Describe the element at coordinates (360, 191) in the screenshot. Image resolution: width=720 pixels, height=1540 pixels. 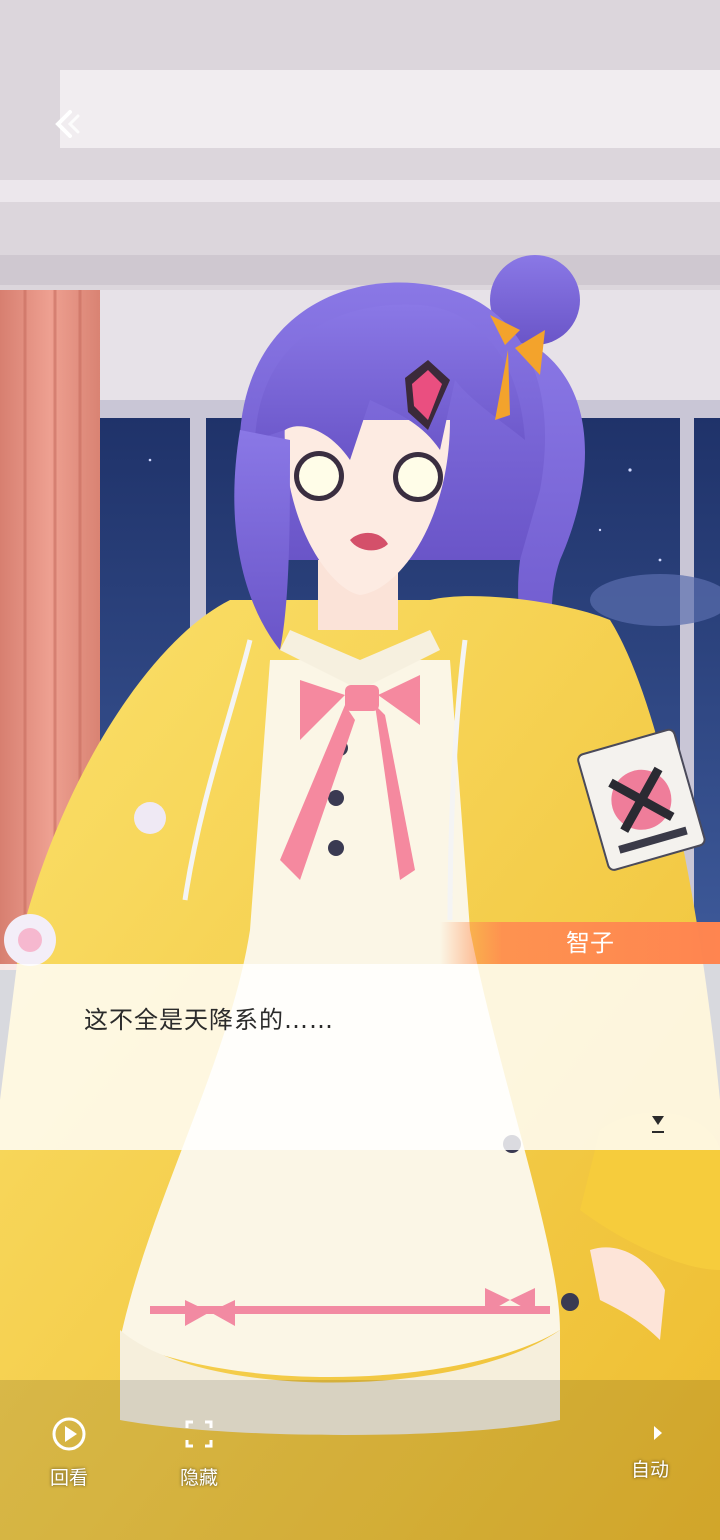
I see `ceiling-beam` at that location.